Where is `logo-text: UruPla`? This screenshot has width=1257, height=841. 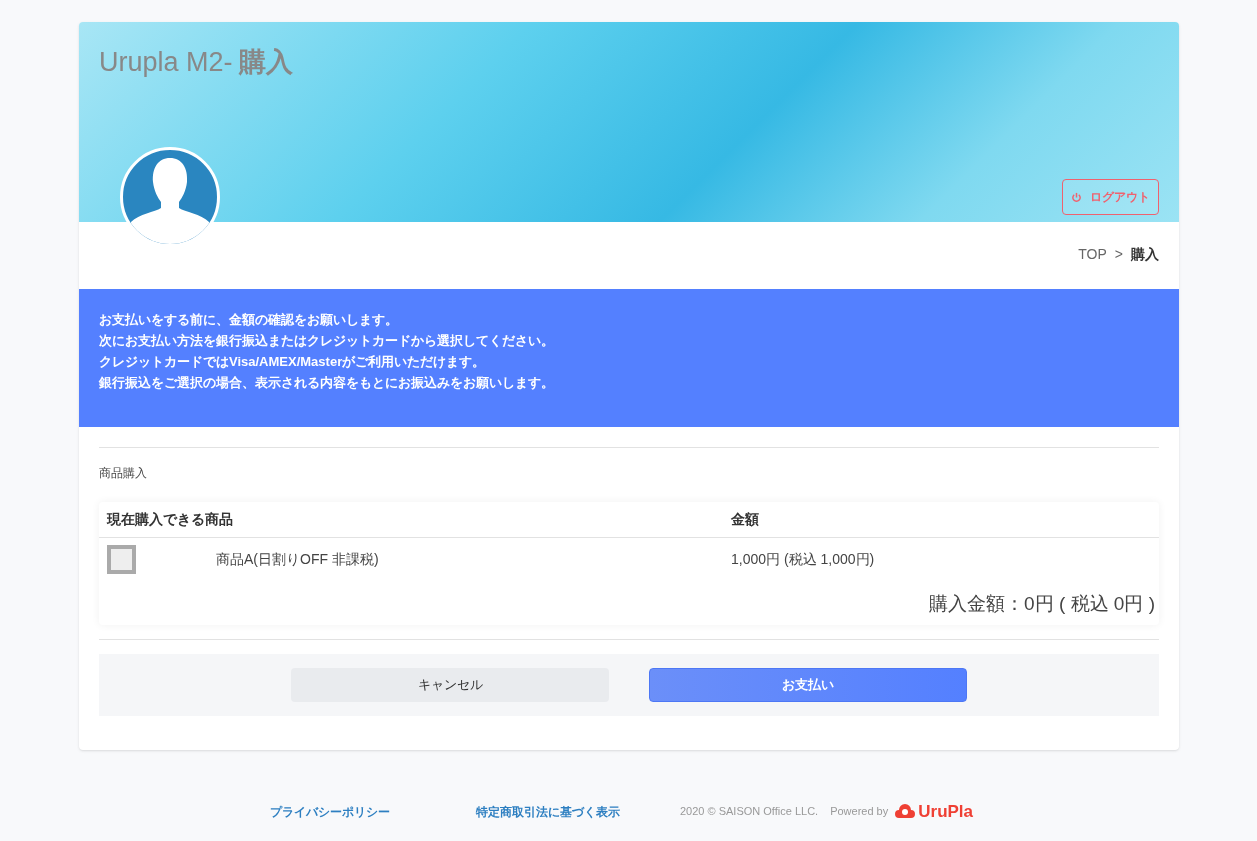
logo-text: UruPla is located at coordinates (946, 811).